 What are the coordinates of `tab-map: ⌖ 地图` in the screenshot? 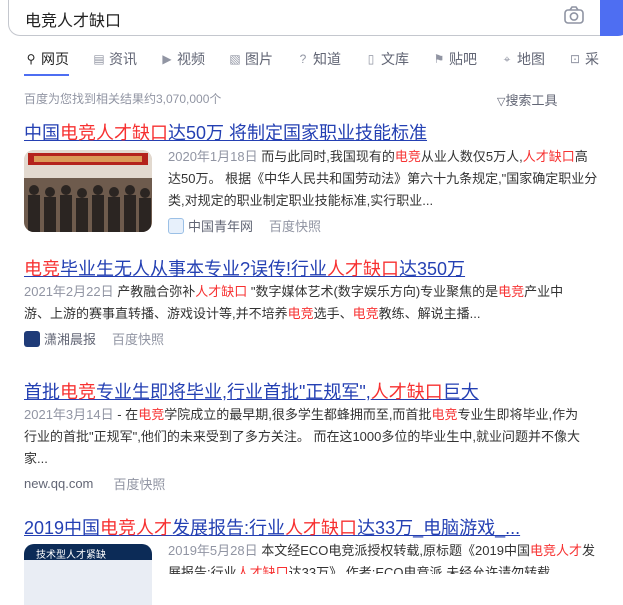 It's located at (522, 59).